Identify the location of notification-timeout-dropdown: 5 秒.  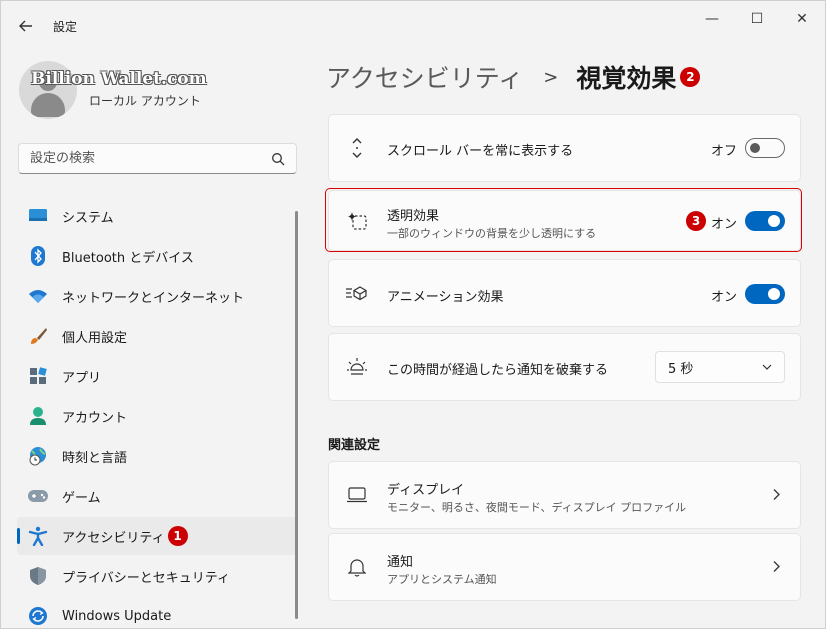
(720, 367).